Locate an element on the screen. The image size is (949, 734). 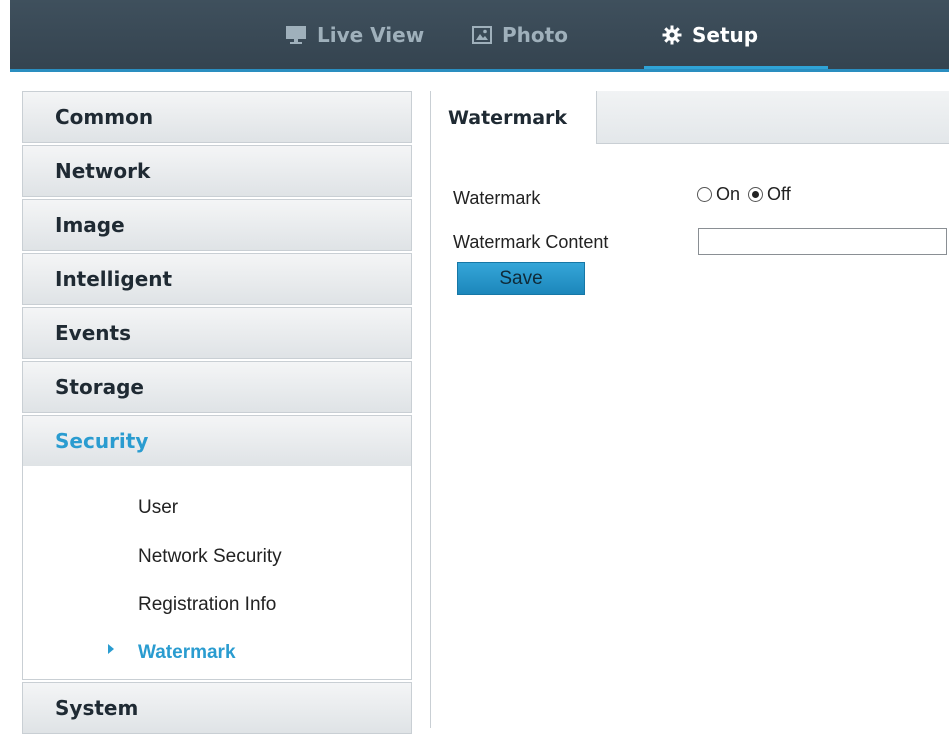
save-button: Save is located at coordinates (521, 278).